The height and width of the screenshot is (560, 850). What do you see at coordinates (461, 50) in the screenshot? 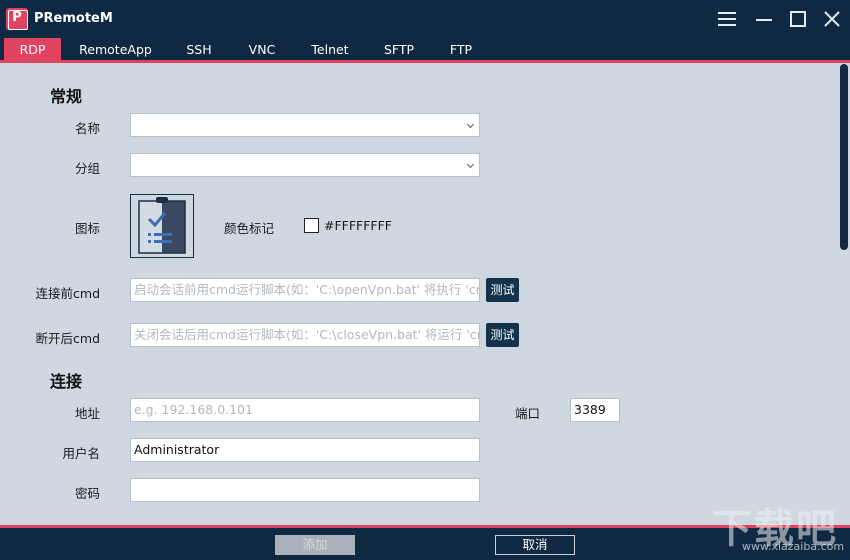
I see `tab-ftp: FTP` at bounding box center [461, 50].